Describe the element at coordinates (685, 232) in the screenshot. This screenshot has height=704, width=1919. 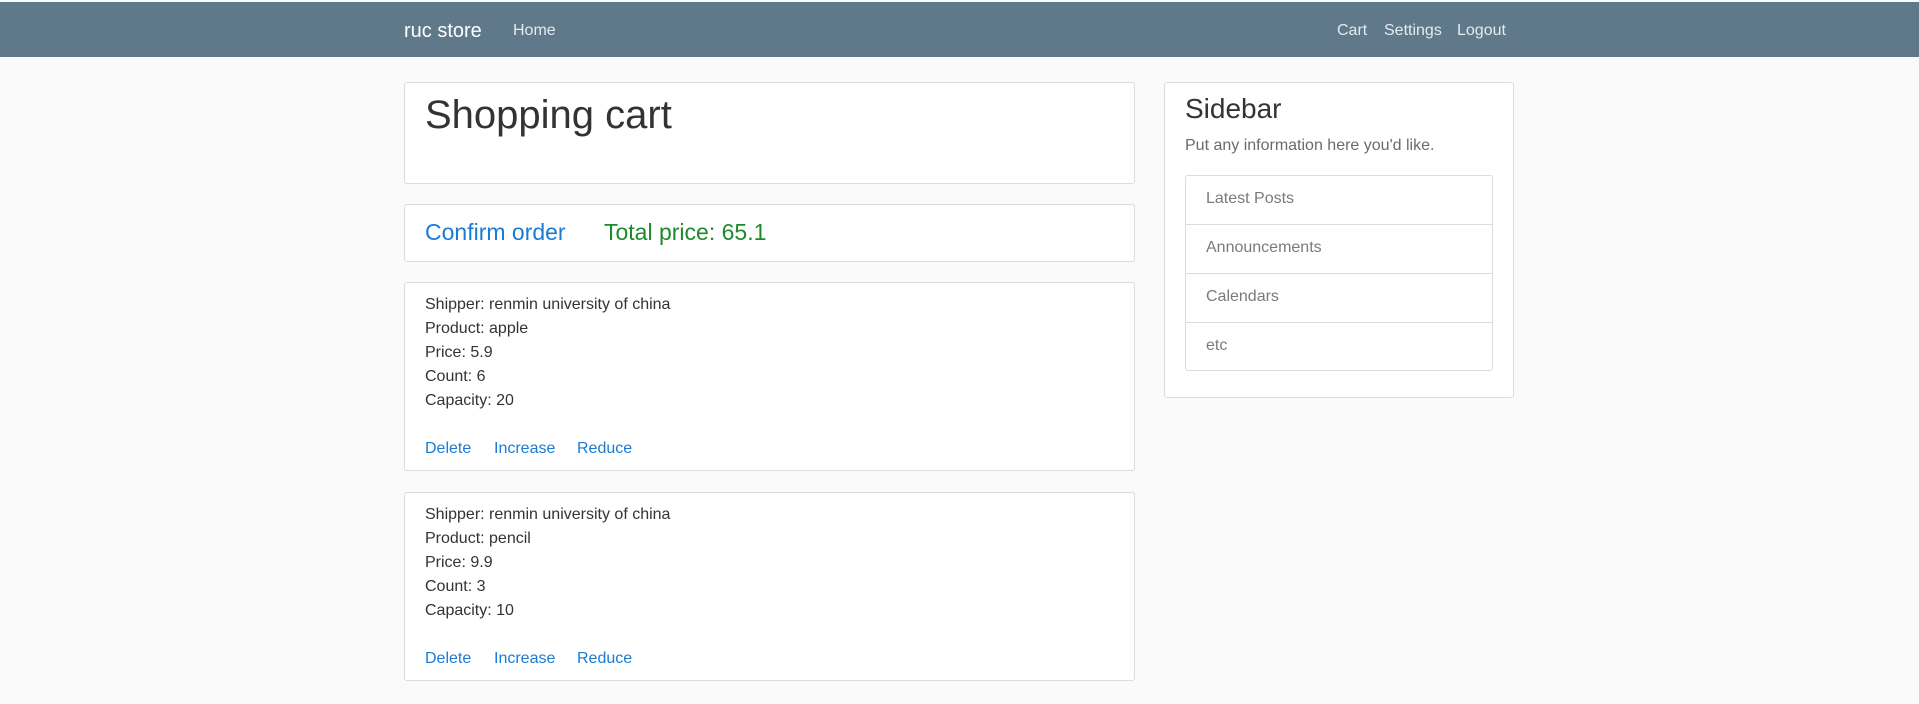
I see `total-price: Total price: 65.1` at that location.